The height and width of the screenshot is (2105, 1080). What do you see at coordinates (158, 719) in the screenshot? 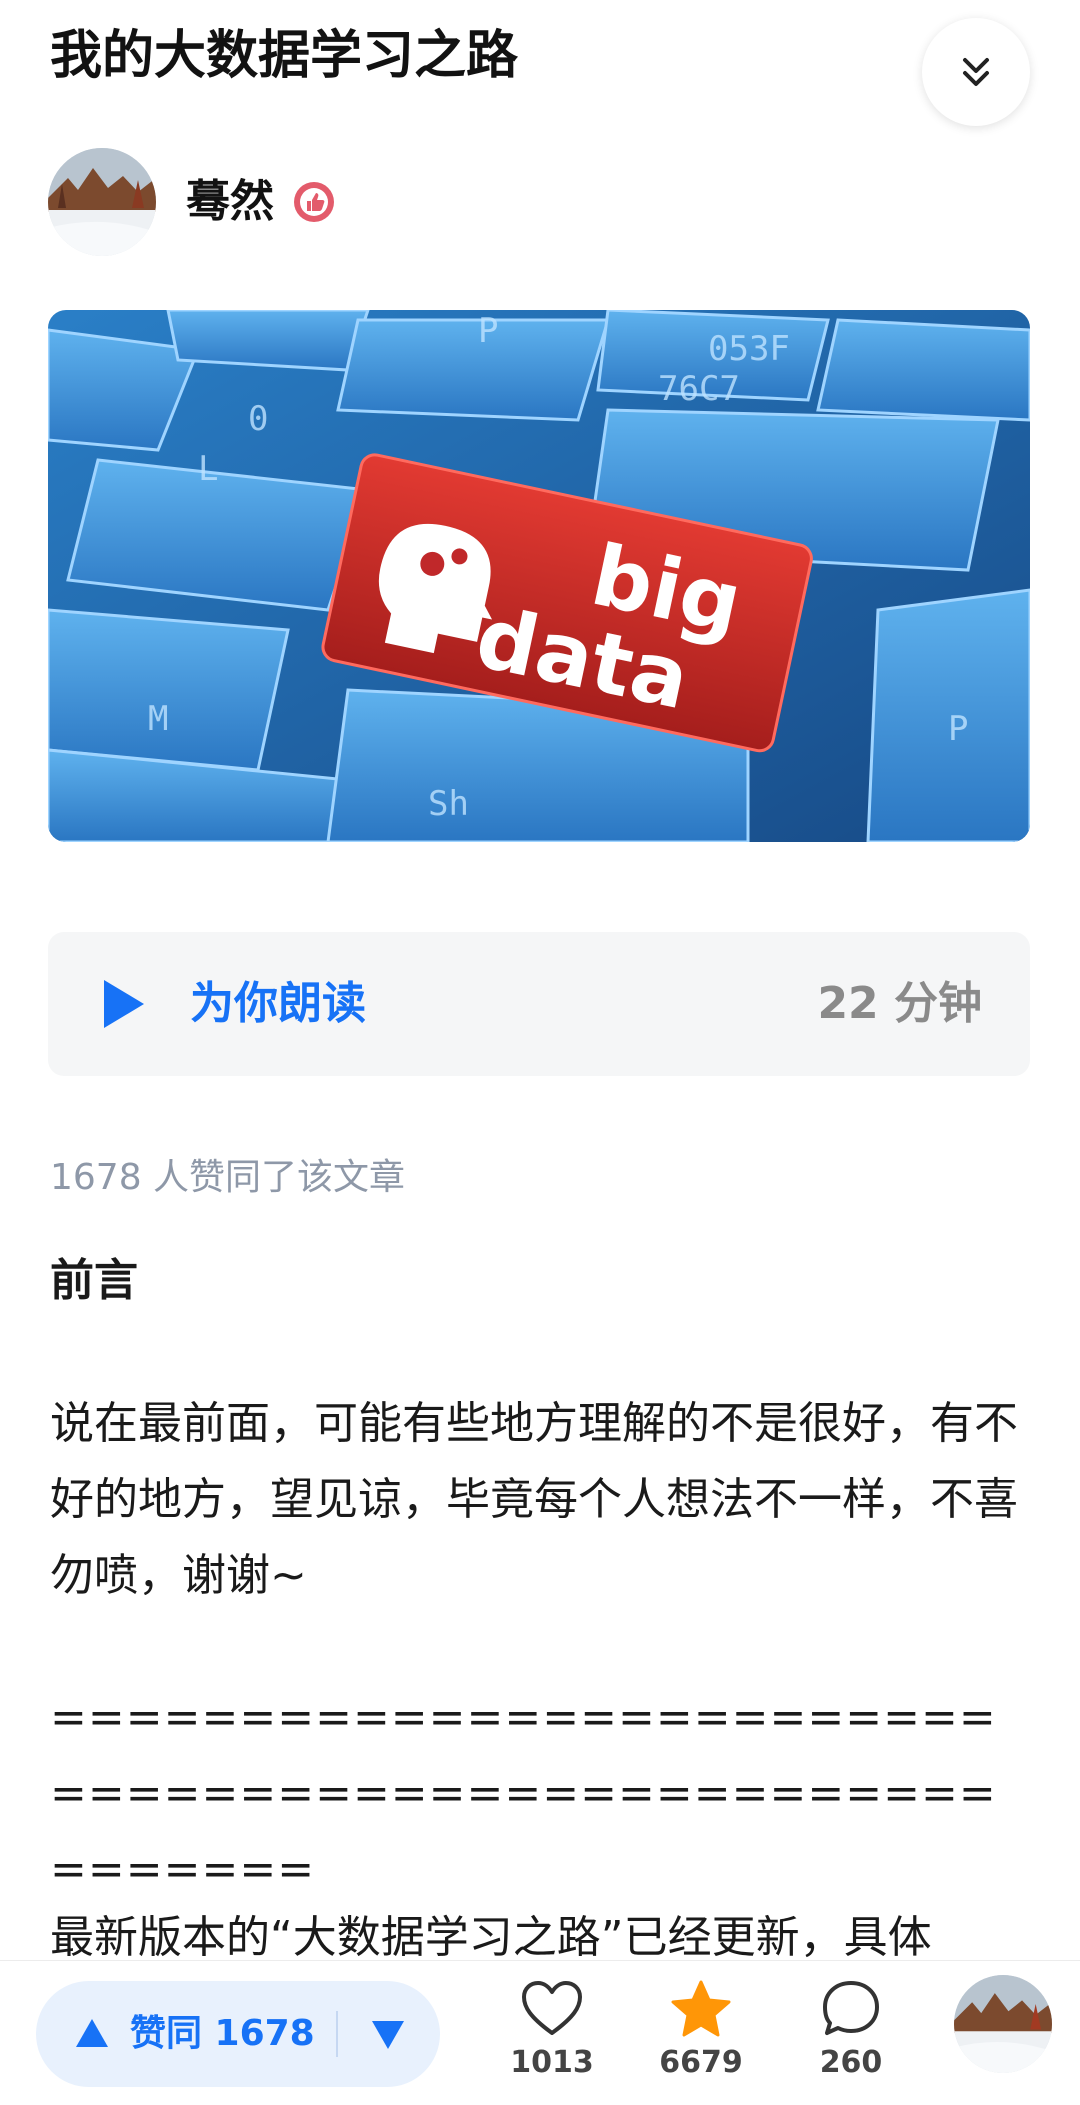
I see `svg-text: M` at bounding box center [158, 719].